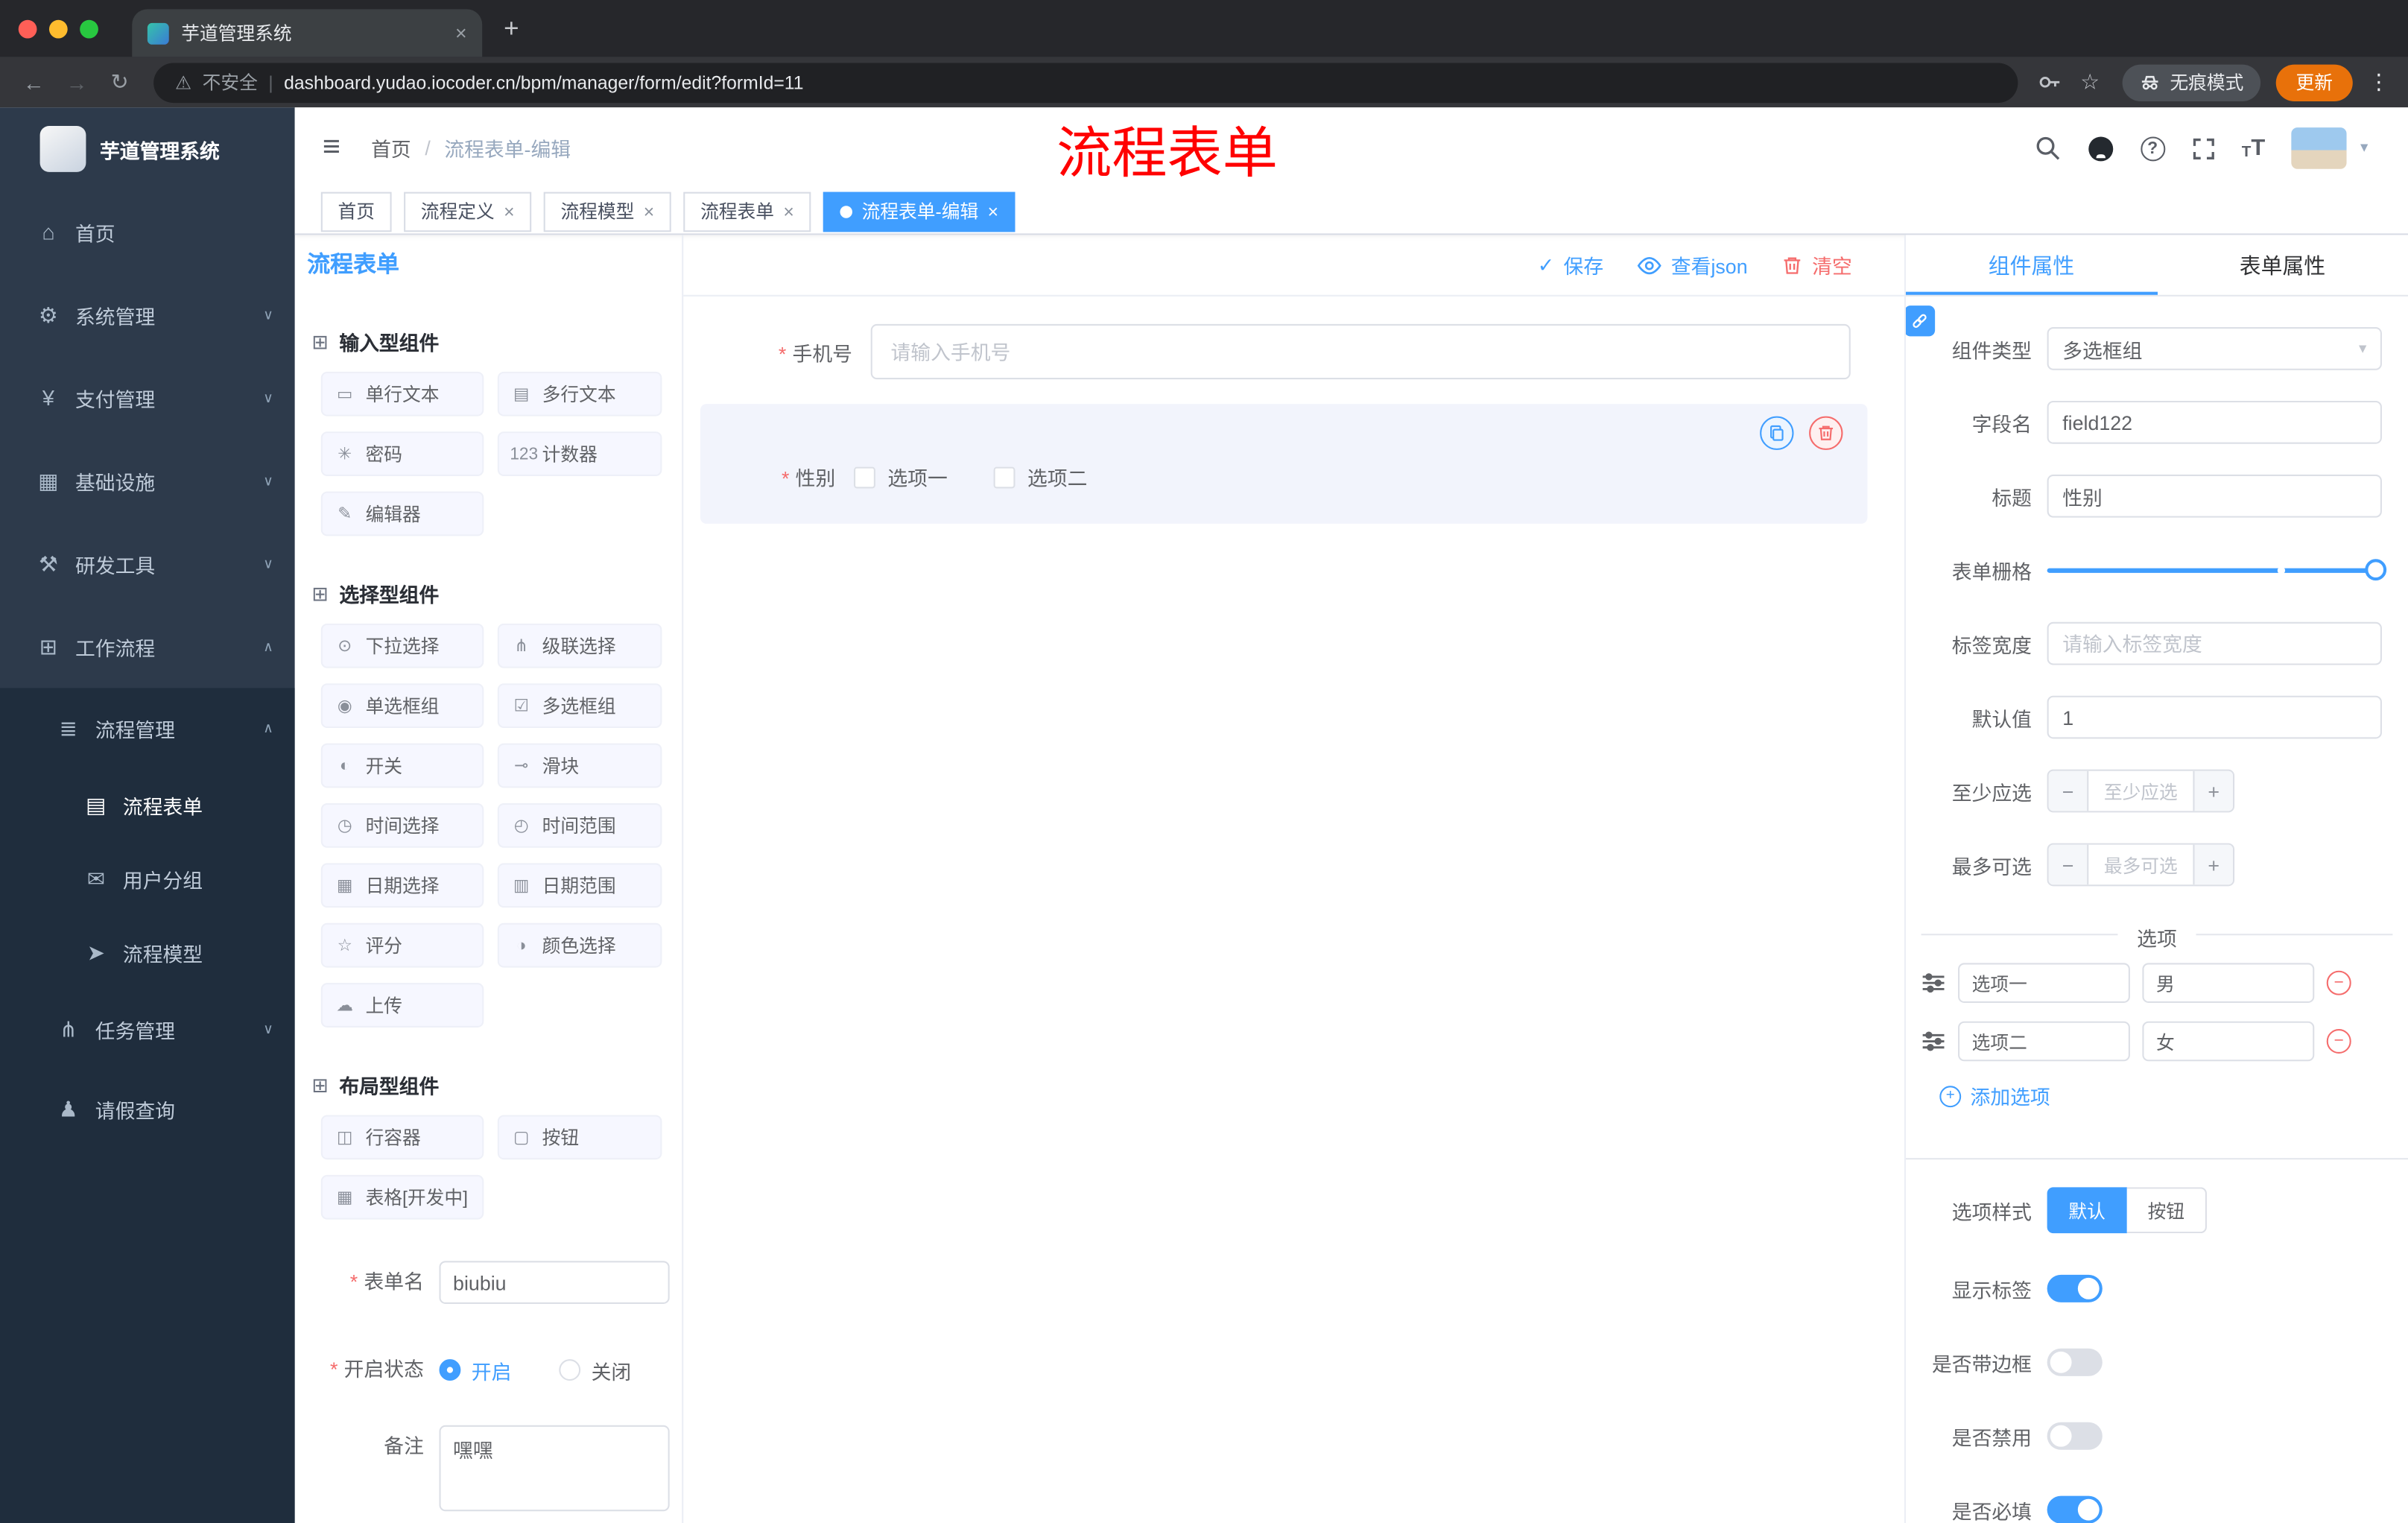  What do you see at coordinates (402, 886) in the screenshot?
I see `palette-item: ▦ 日期选择` at bounding box center [402, 886].